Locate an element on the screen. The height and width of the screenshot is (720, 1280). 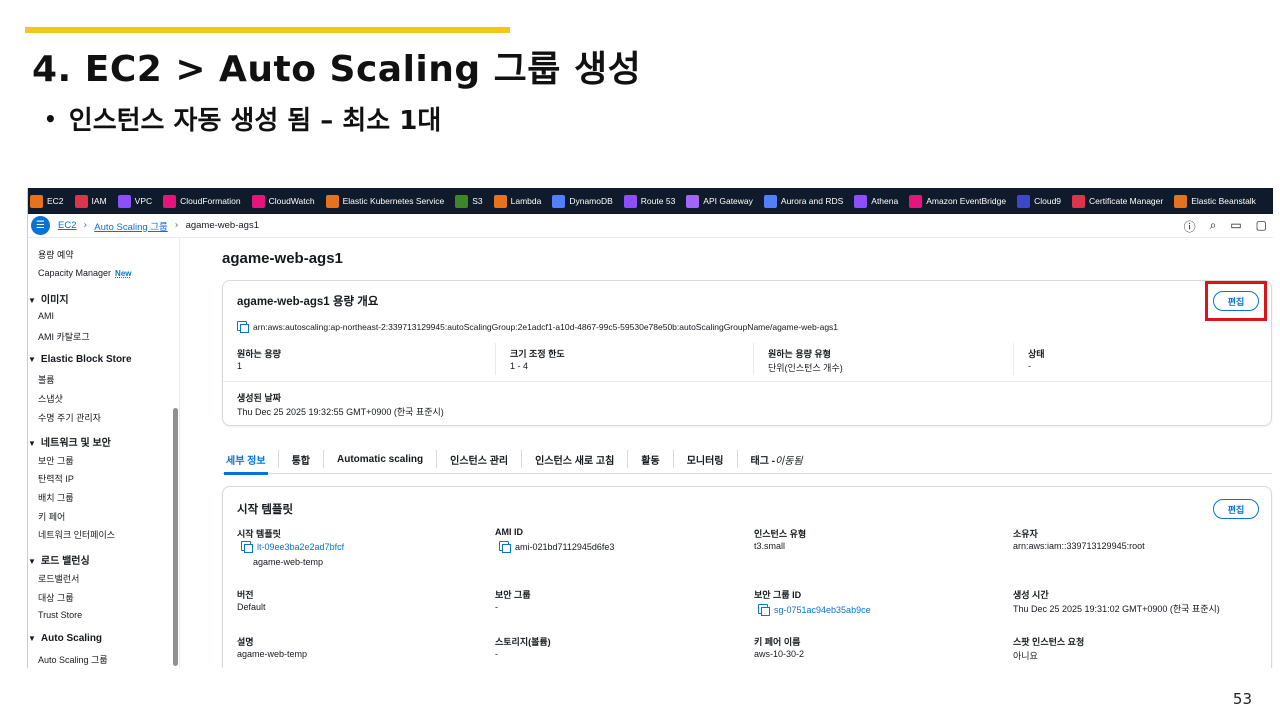
info-icon: ⓘ is located at coordinates (1190, 226).